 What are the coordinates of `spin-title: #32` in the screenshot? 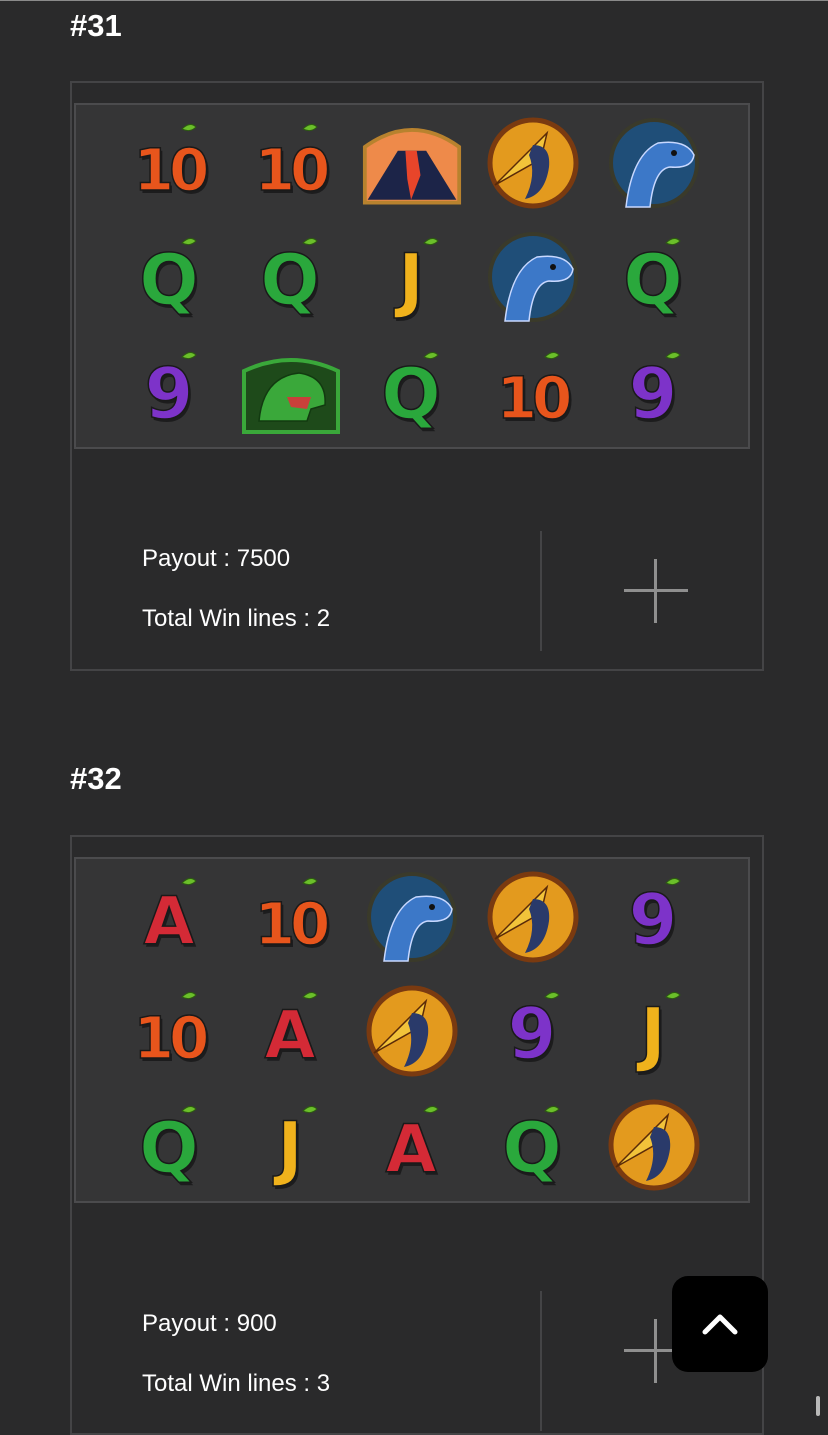 It's located at (96, 778).